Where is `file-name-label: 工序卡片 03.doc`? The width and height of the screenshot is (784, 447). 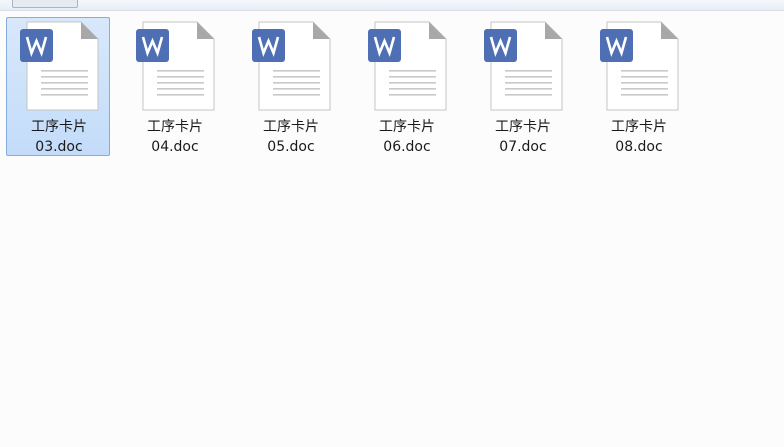 file-name-label: 工序卡片 03.doc is located at coordinates (59, 137).